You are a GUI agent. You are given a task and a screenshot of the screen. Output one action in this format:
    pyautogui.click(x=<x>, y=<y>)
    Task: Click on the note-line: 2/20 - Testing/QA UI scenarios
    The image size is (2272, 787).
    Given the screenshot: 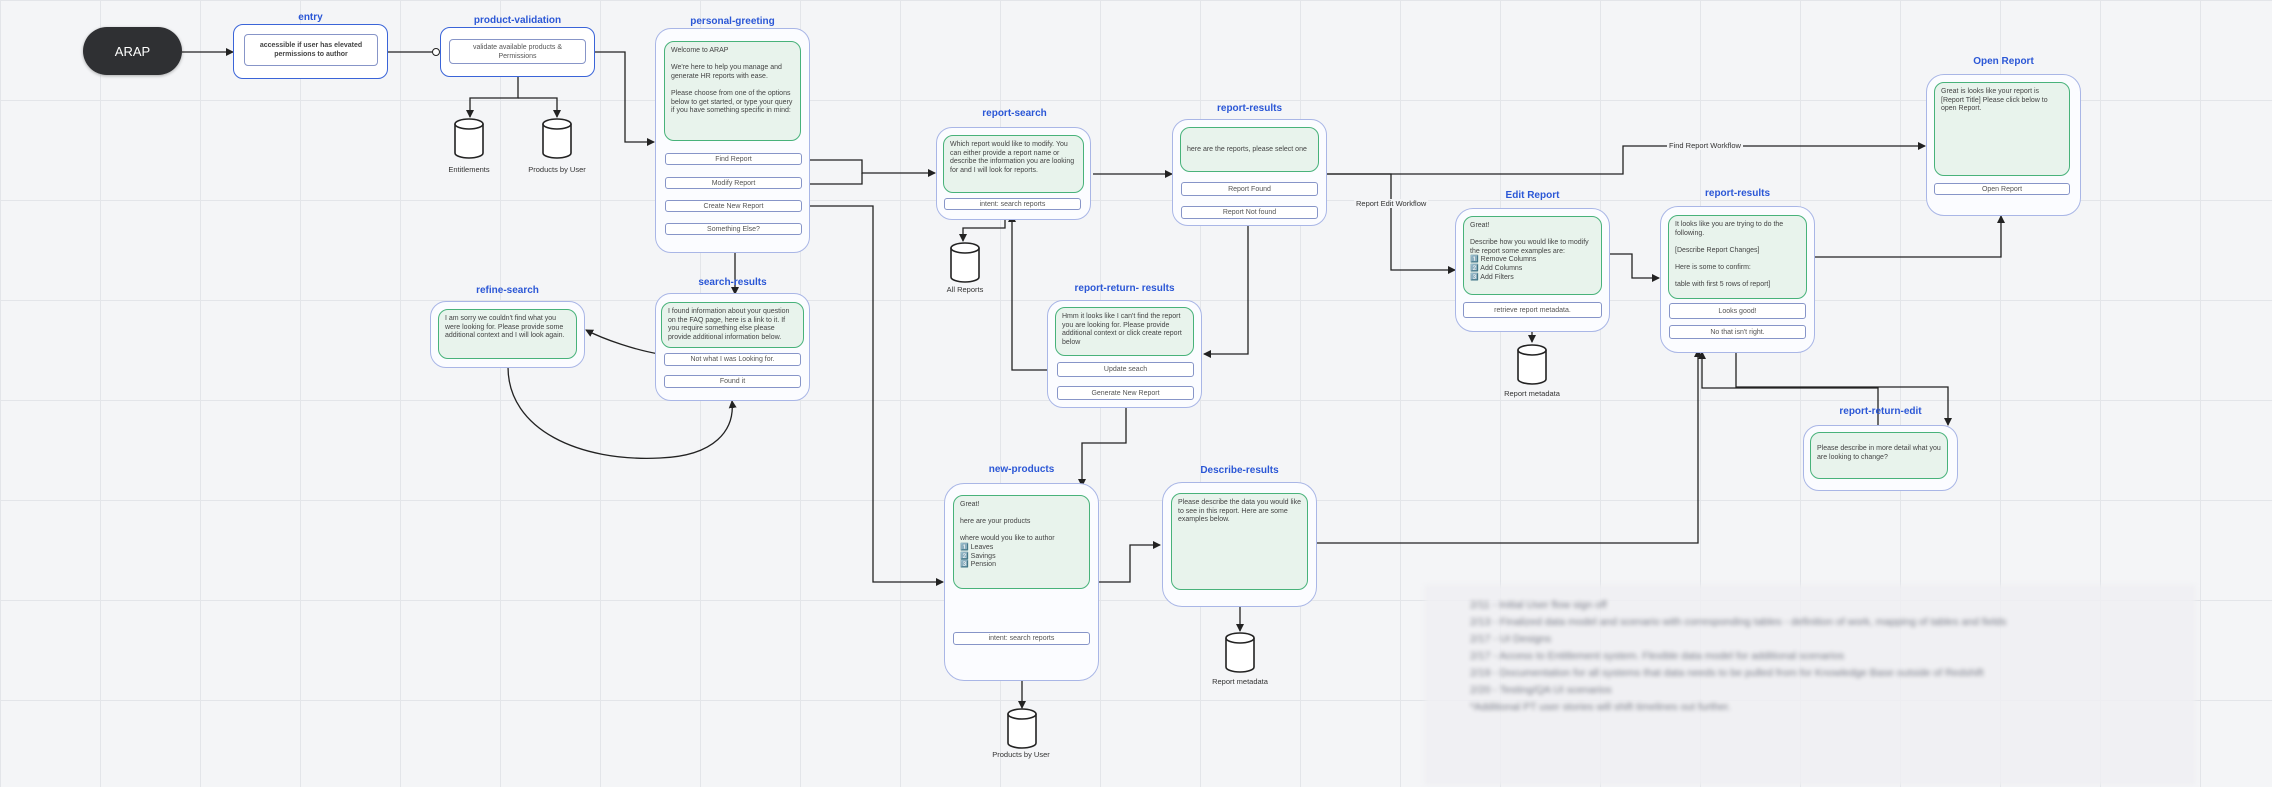 What is the action you would take?
    pyautogui.click(x=1541, y=690)
    